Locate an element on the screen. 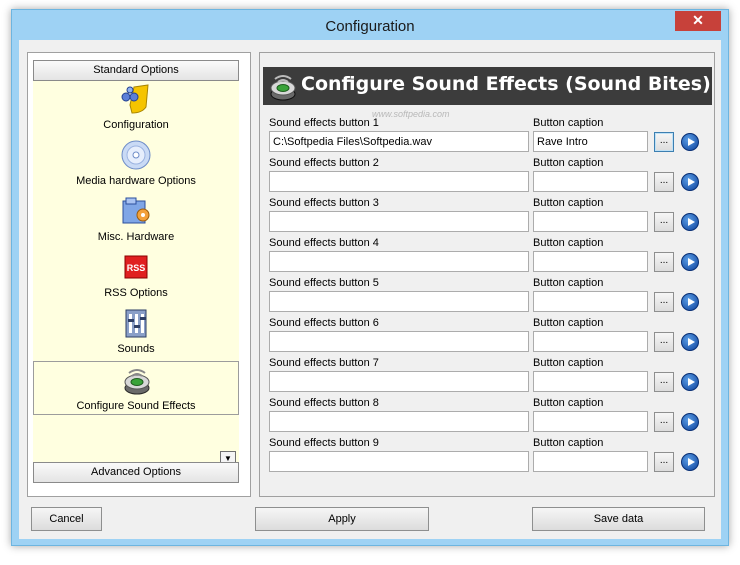 This screenshot has width=740, height=565. sound-effect-label: Sound effects button 1 is located at coordinates (324, 123).